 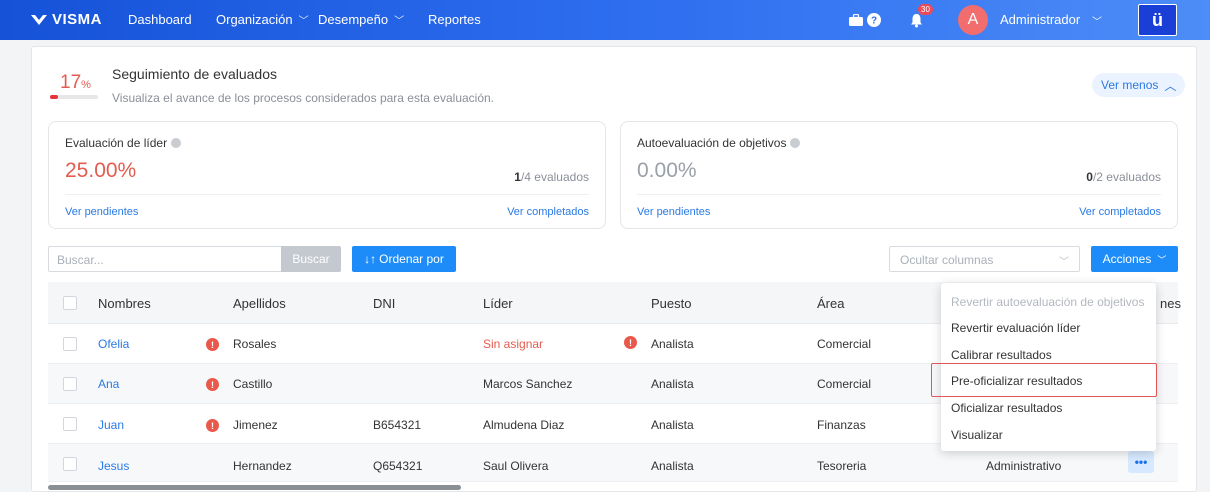 I want to click on user-name: Administrador, so click(x=1040, y=19).